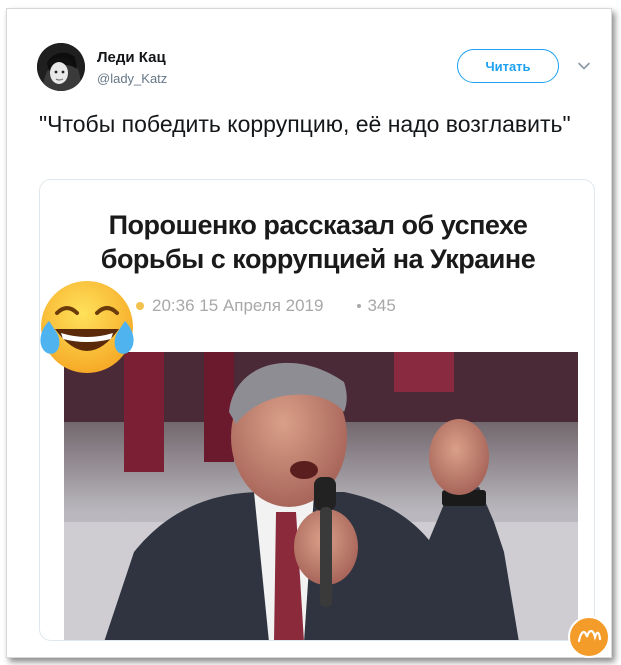  I want to click on avatar, so click(61, 67).